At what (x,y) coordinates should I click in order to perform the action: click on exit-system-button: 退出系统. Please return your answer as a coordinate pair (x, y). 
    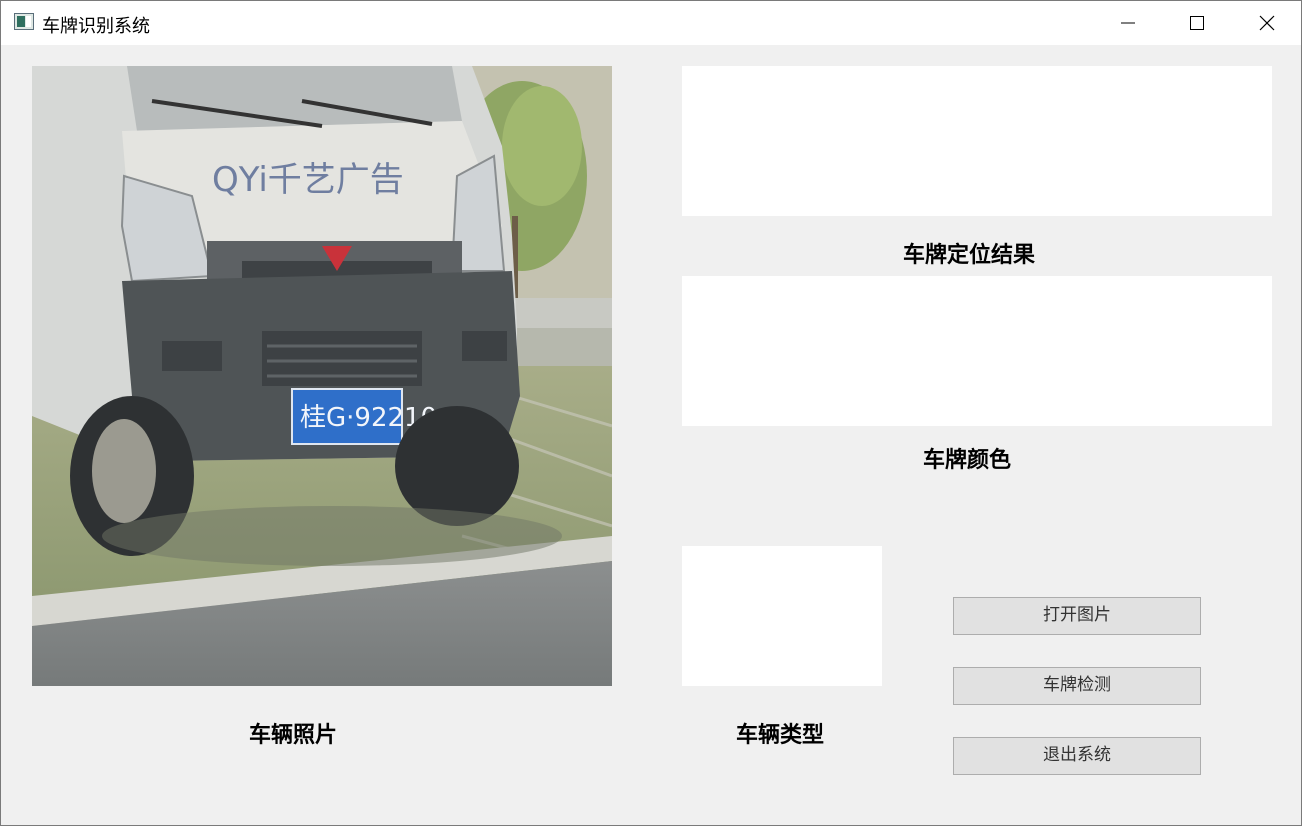
    Looking at the image, I should click on (1077, 756).